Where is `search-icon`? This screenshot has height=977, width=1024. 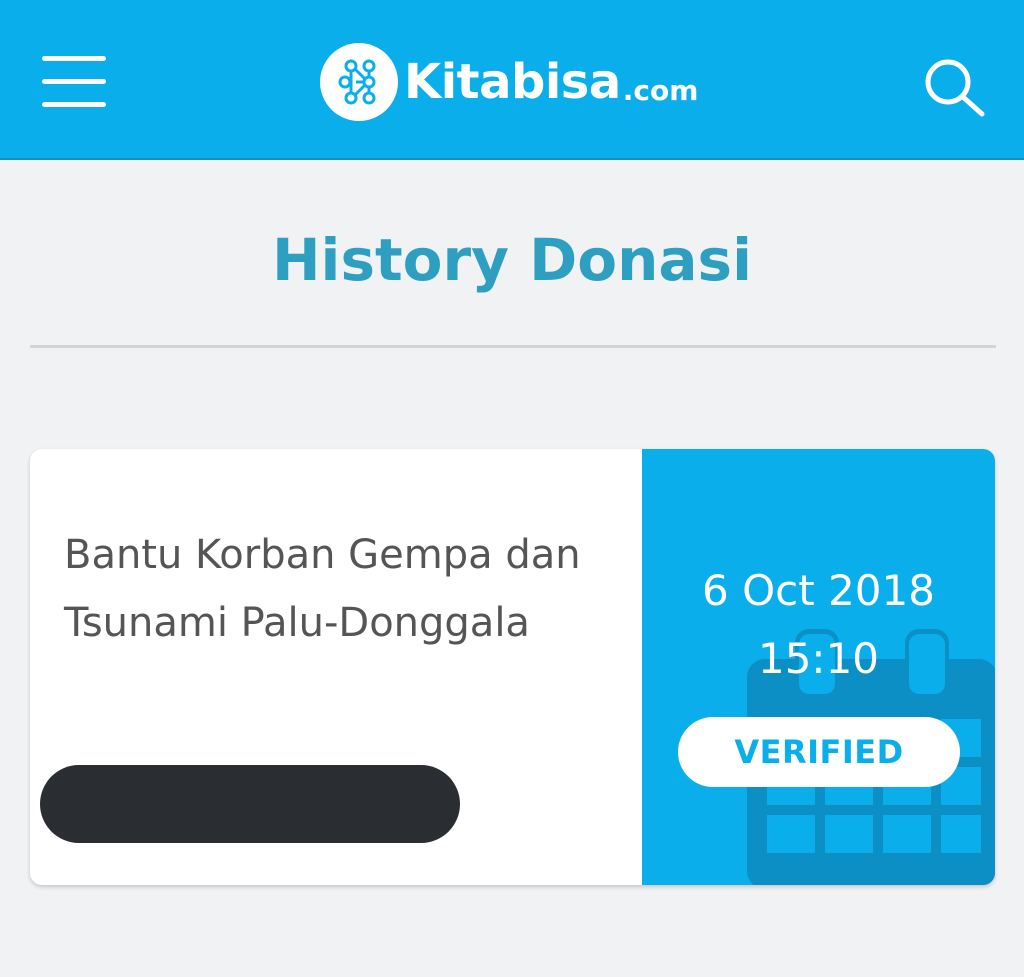 search-icon is located at coordinates (955, 87).